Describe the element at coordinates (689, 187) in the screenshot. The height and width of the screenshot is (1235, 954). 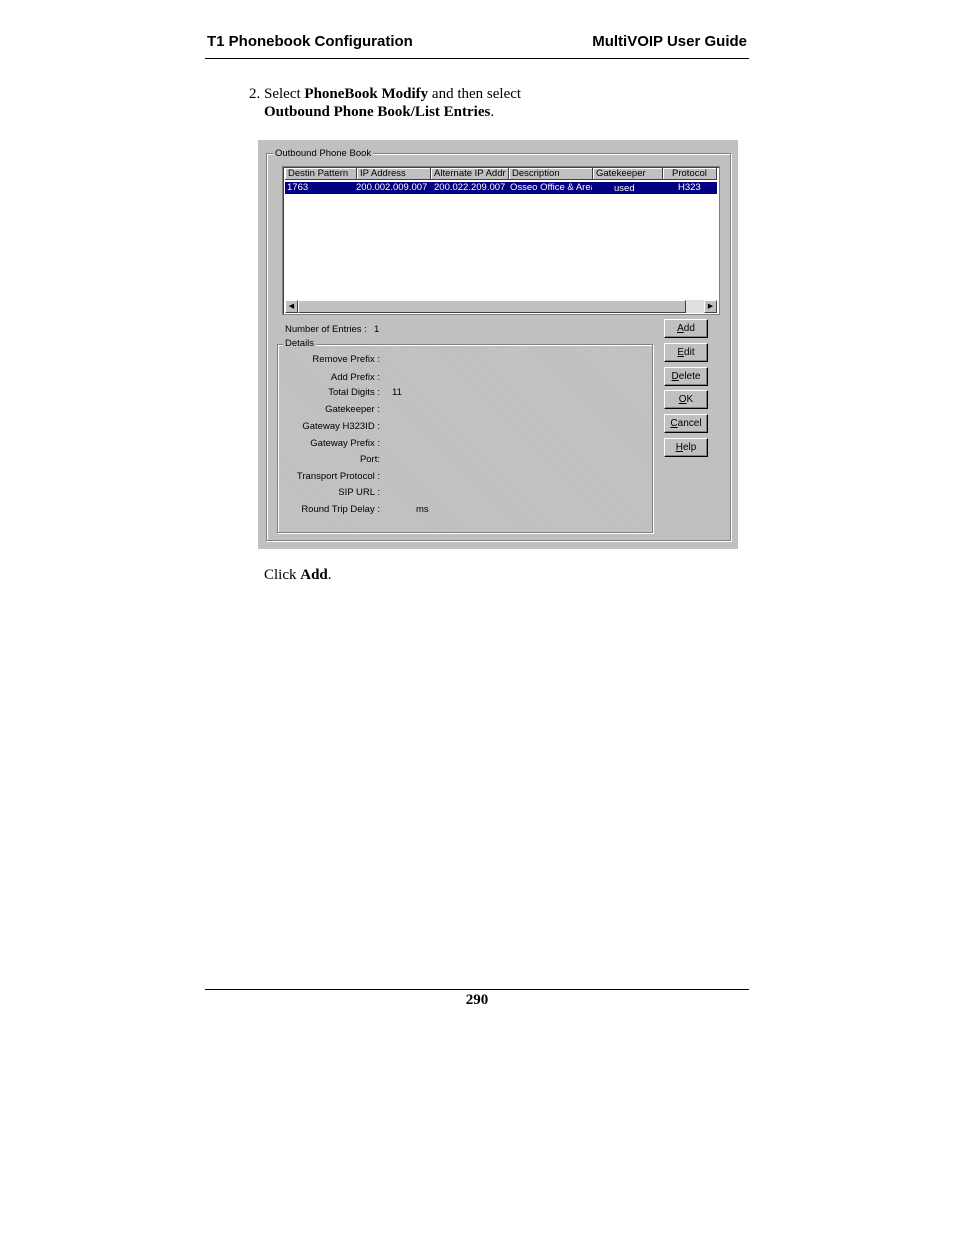
I see `cell-protocol: H323` at that location.